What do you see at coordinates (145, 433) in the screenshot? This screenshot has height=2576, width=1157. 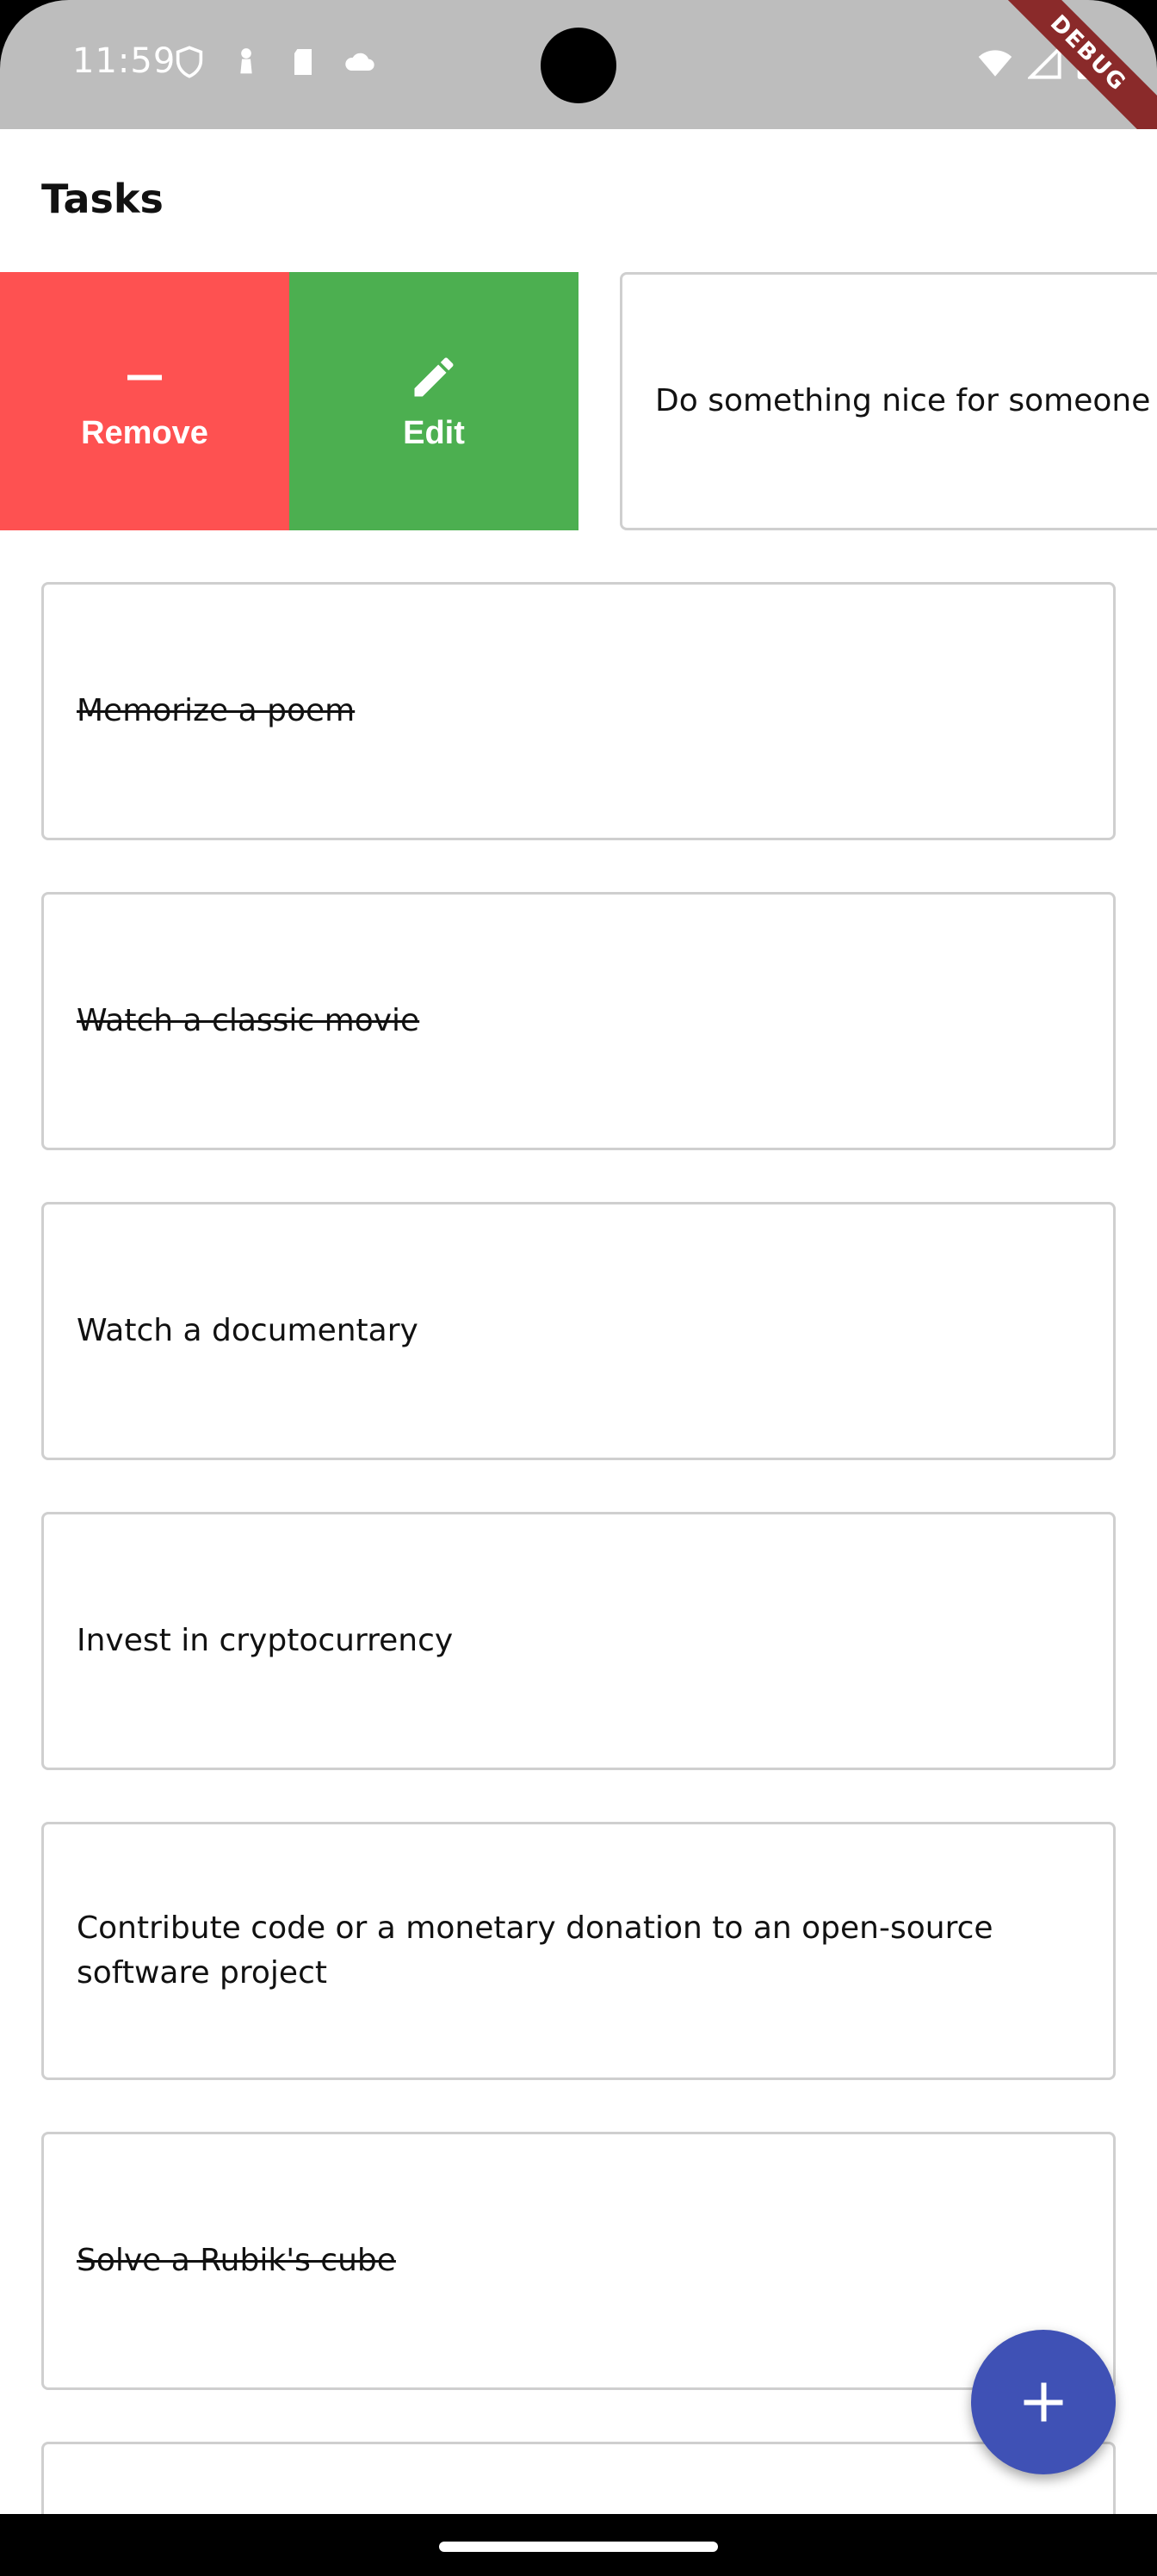 I see `remove-label: Remove` at bounding box center [145, 433].